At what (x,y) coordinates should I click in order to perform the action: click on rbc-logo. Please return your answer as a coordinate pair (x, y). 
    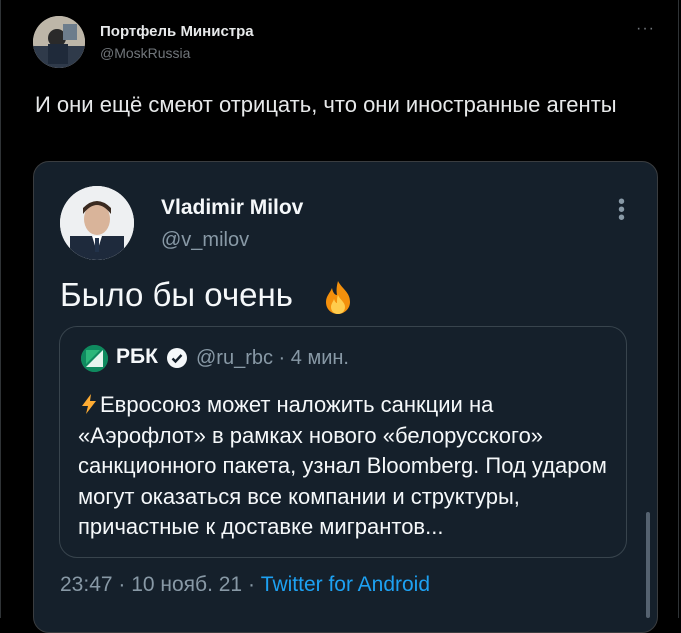
    Looking at the image, I should click on (94, 358).